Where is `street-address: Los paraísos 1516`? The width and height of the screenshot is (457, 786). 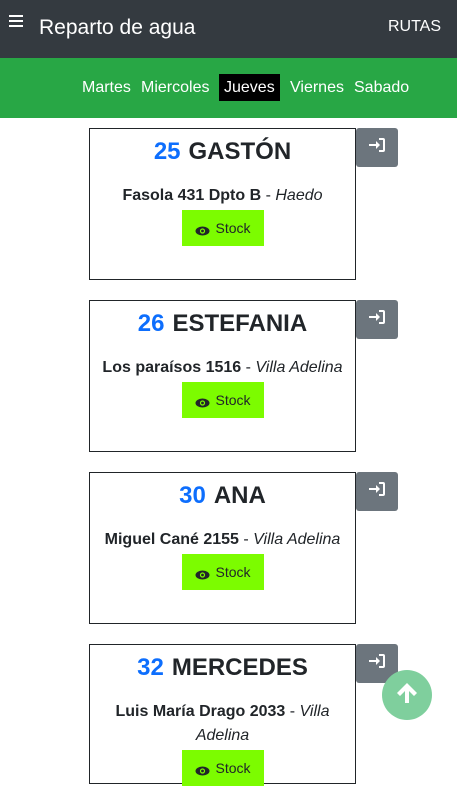
street-address: Los paraísos 1516 is located at coordinates (172, 367).